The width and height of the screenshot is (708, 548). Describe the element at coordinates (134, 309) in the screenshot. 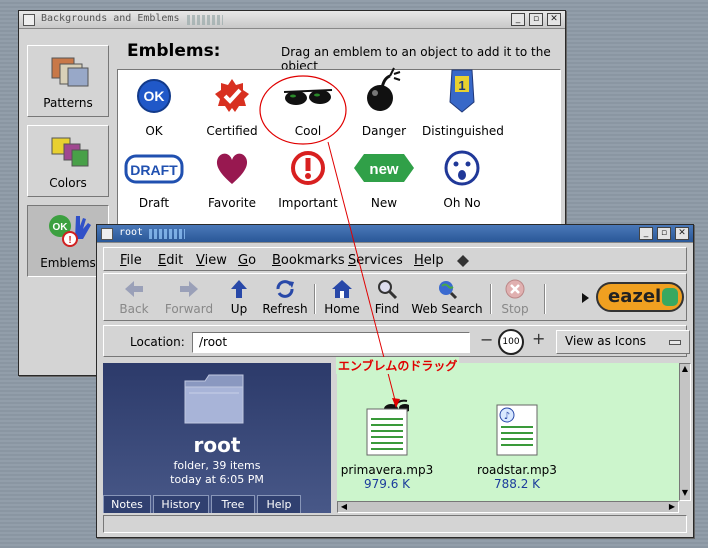

I see `toolbar-label: Back` at that location.